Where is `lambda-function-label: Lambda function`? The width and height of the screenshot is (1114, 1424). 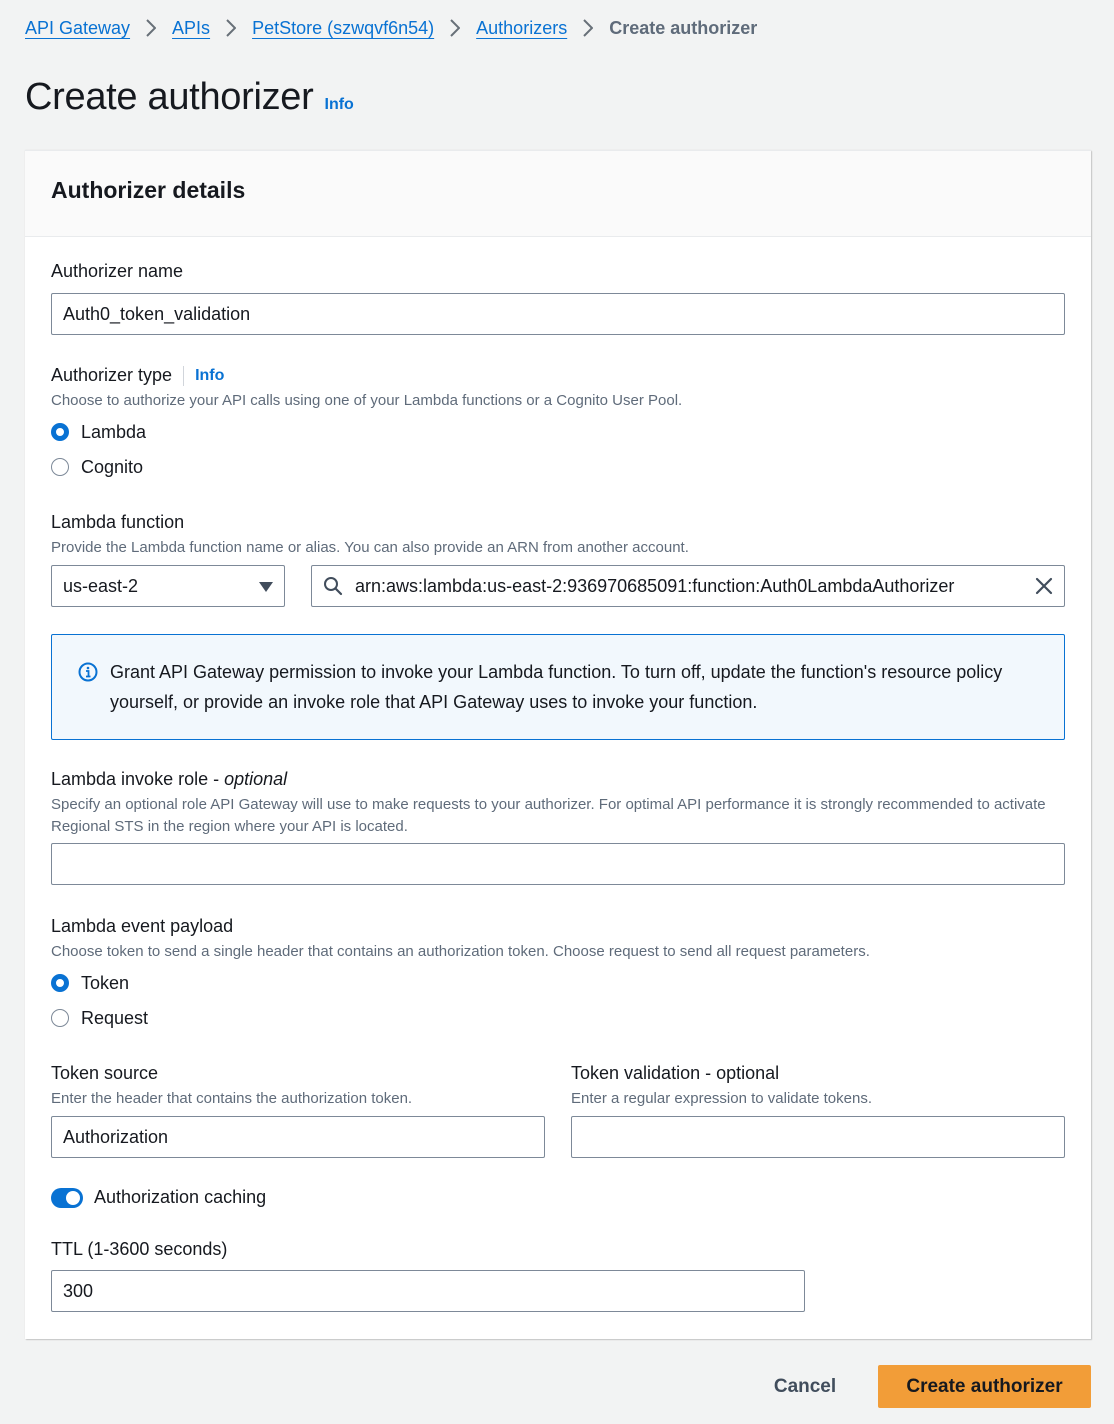 lambda-function-label: Lambda function is located at coordinates (118, 522).